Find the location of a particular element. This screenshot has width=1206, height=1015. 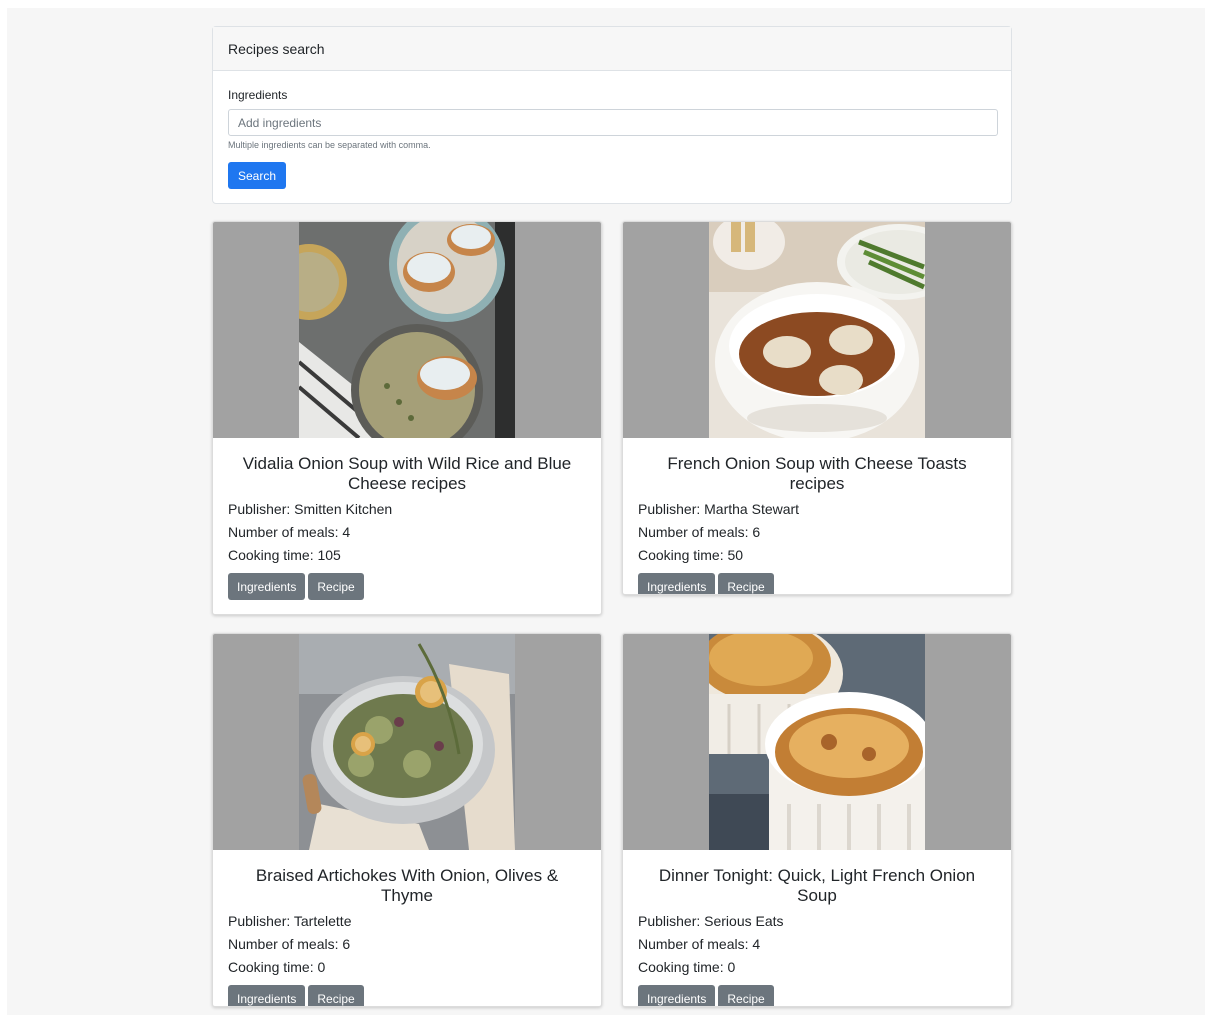

recipe-publisher: Publisher: Smitten Kitchen is located at coordinates (310, 509).